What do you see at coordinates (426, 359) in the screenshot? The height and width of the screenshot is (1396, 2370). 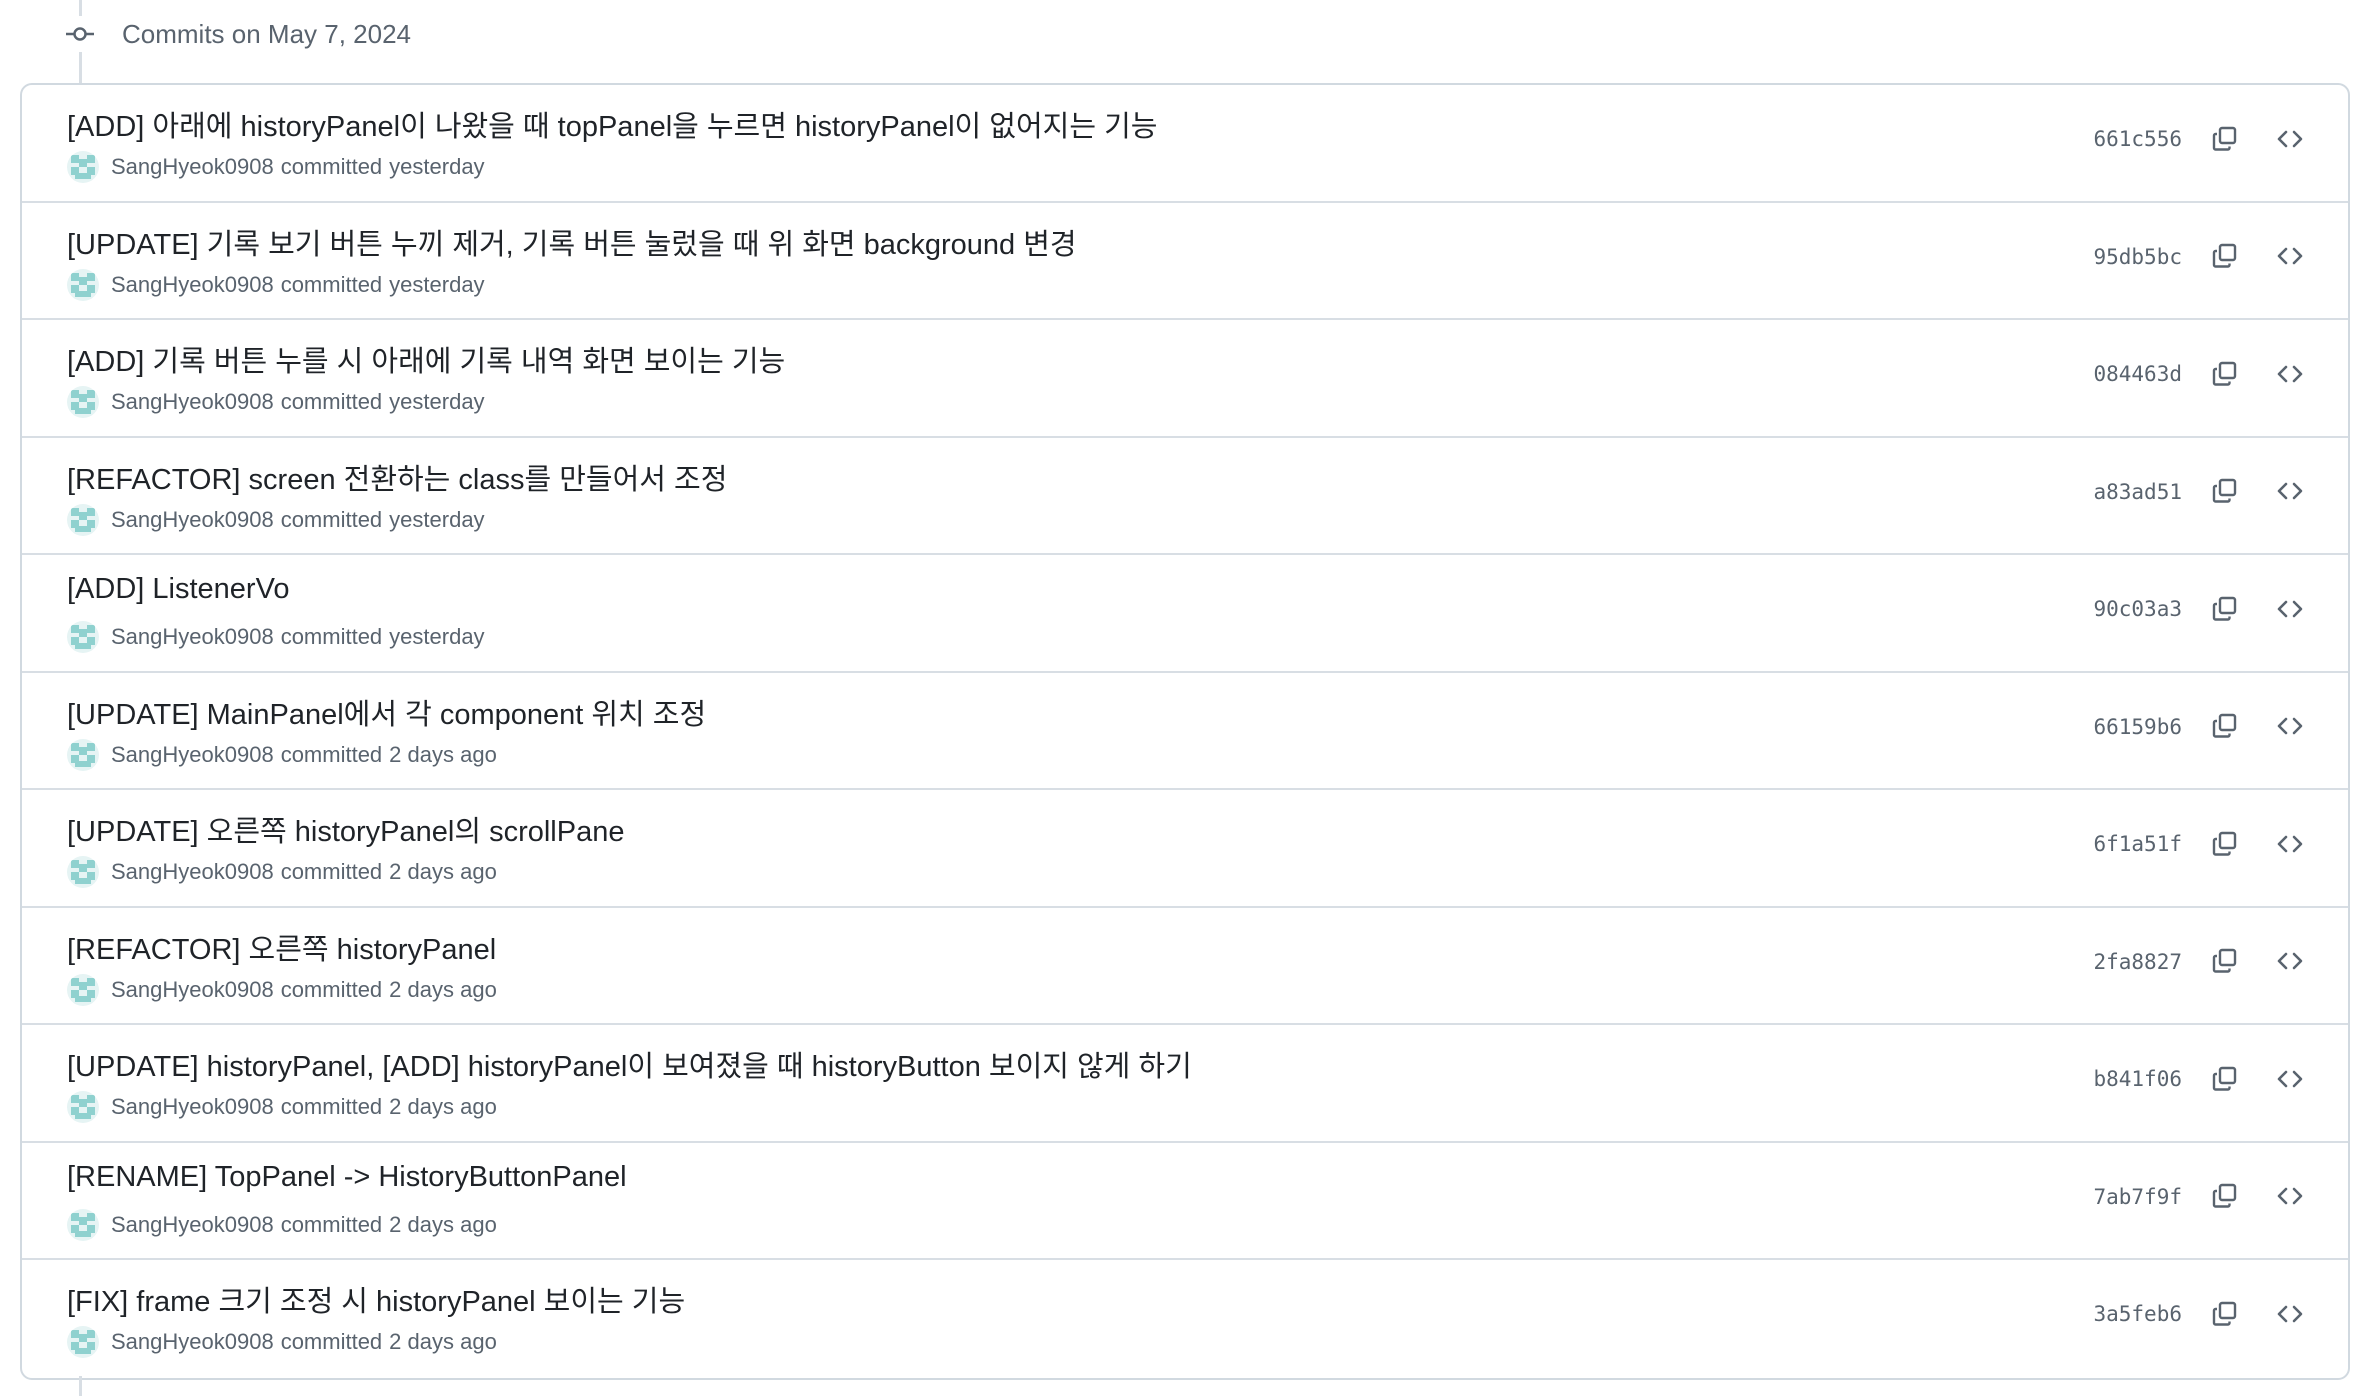 I see `commit-title-link: [ADD] 기록 버튼 누를 시 아래에 기록 내역 화면 보이는 기능` at bounding box center [426, 359].